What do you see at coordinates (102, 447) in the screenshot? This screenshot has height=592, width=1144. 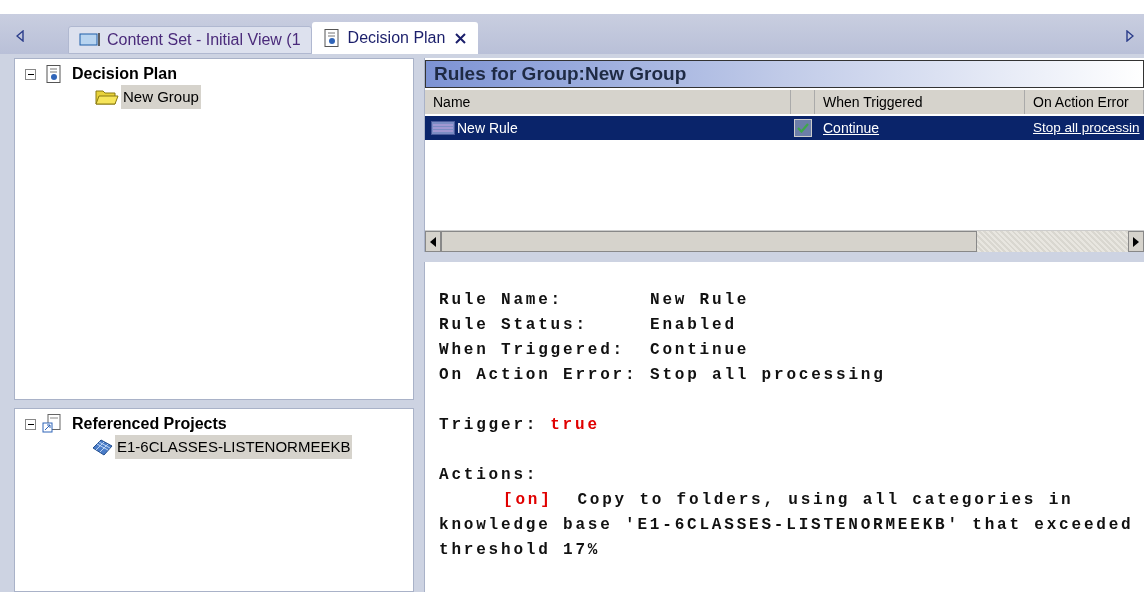 I see `database-grid-icon` at bounding box center [102, 447].